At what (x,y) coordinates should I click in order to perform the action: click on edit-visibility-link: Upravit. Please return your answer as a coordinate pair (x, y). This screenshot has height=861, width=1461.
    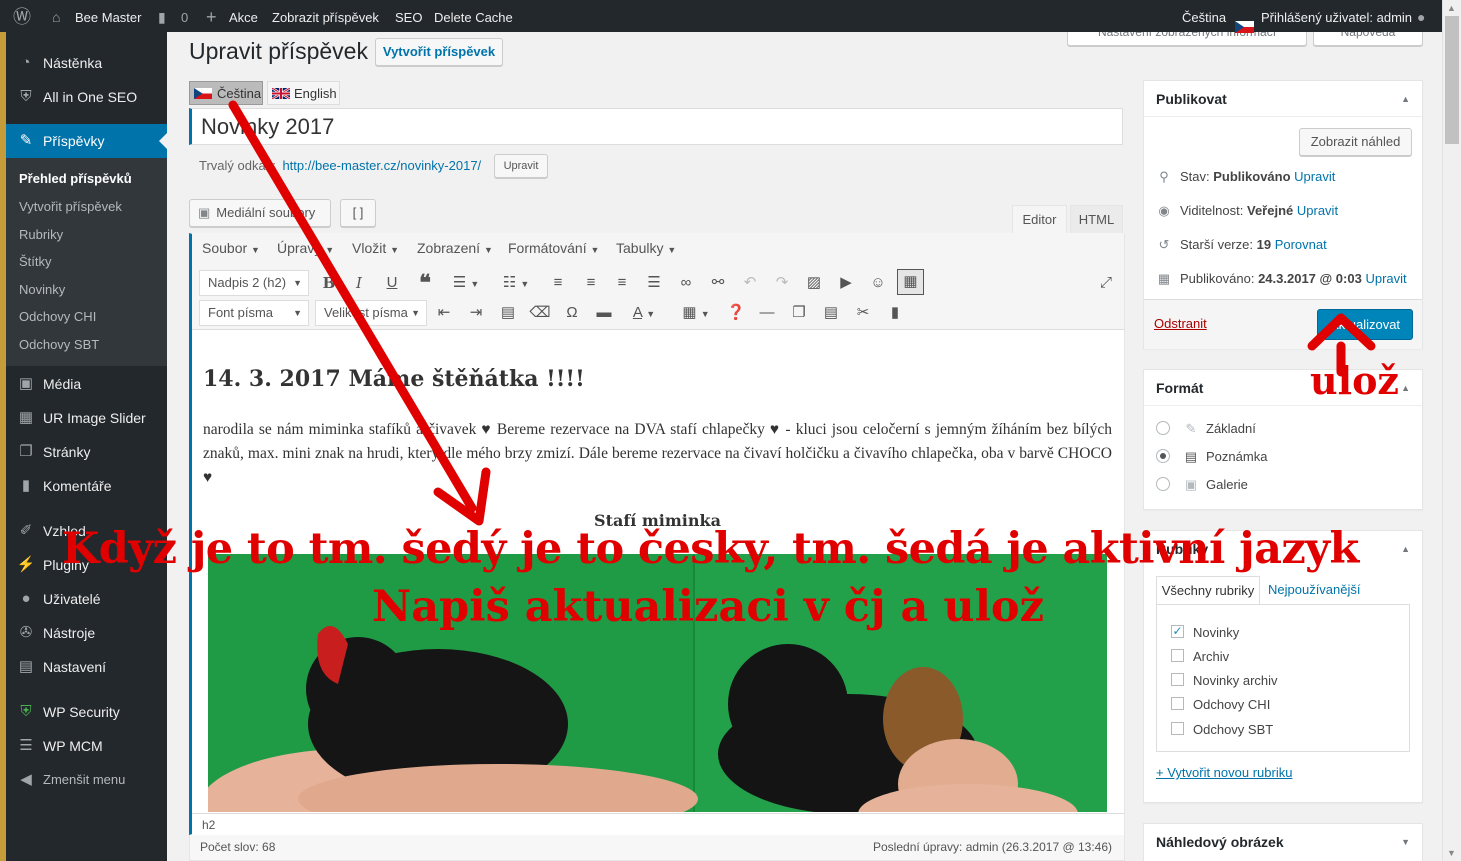
    Looking at the image, I should click on (1317, 210).